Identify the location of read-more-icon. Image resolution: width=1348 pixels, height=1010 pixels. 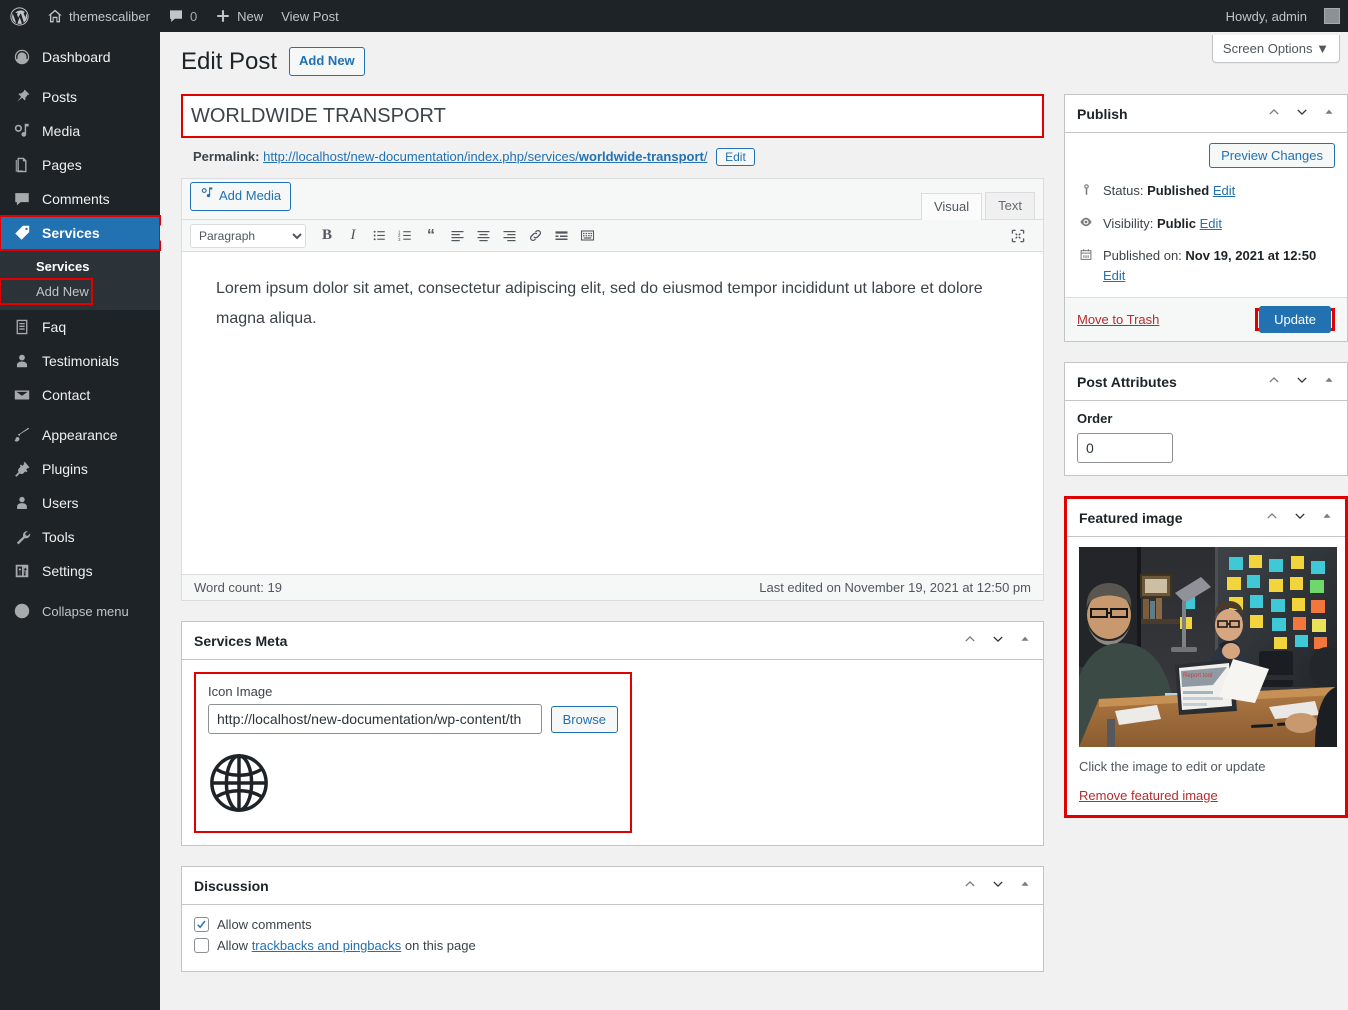
(561, 236).